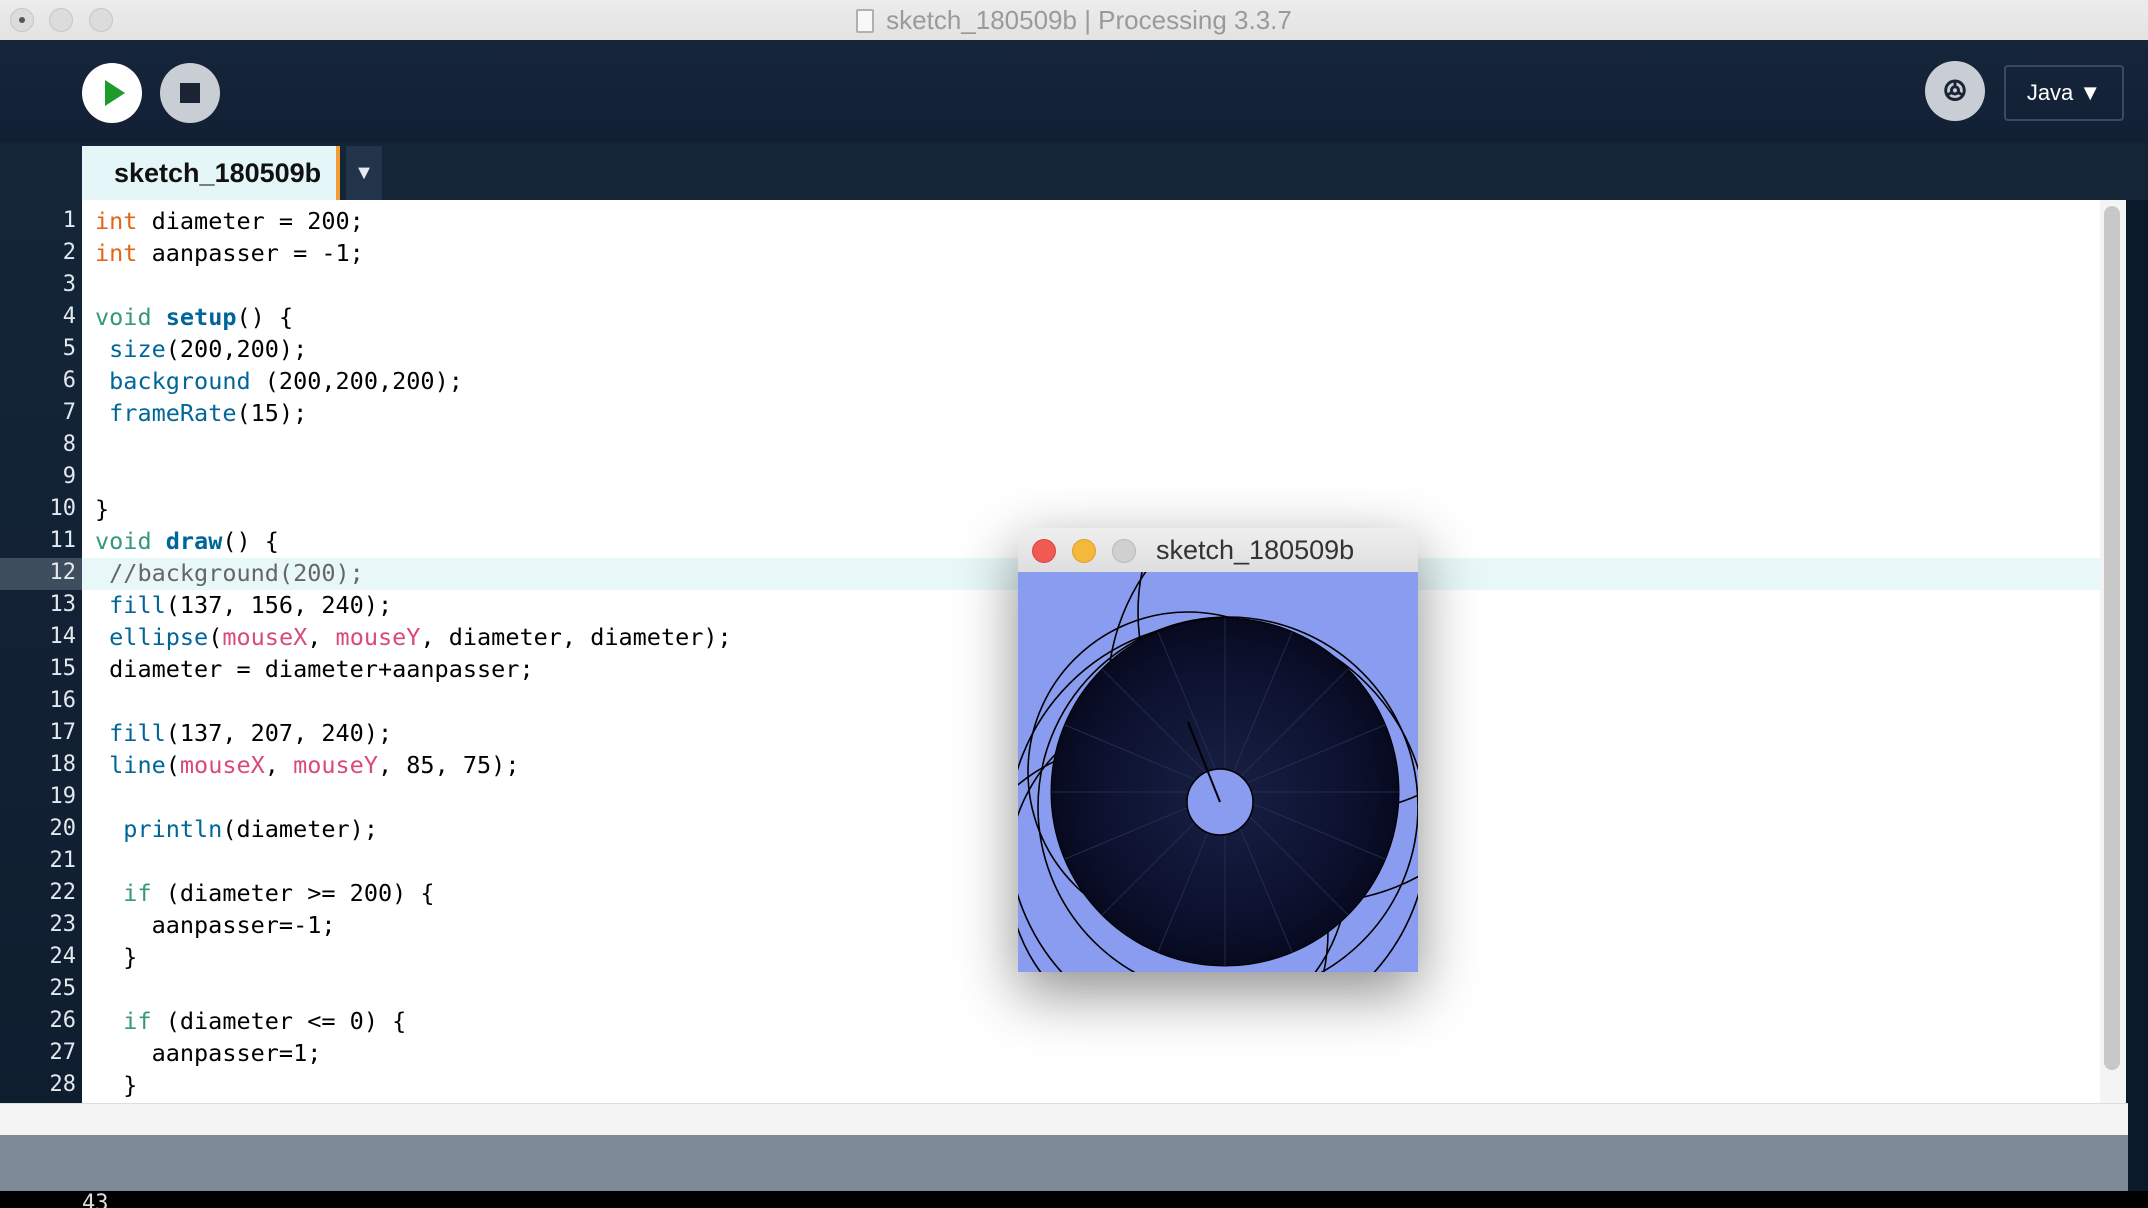 This screenshot has height=1208, width=2148. What do you see at coordinates (356, 381) in the screenshot?
I see `code-token: (200,200,200);` at bounding box center [356, 381].